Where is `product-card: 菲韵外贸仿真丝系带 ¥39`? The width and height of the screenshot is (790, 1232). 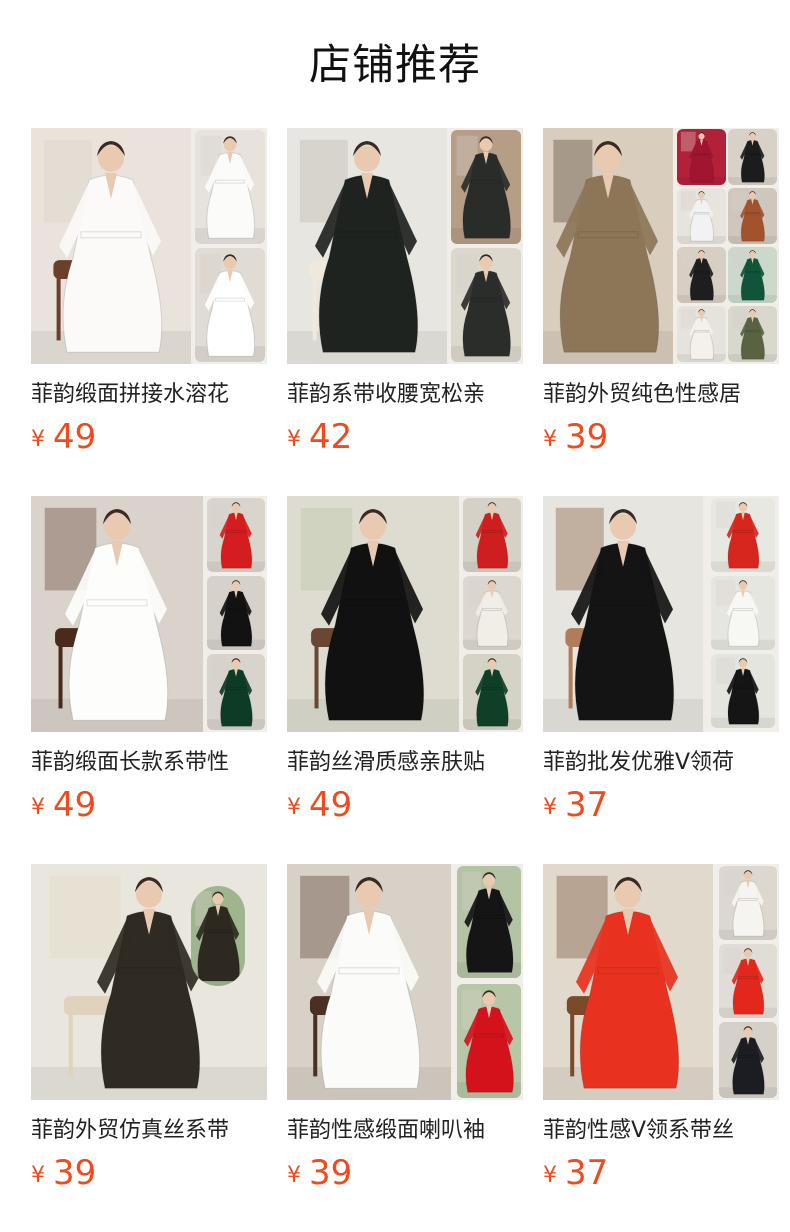
product-card: 菲韵外贸仿真丝系带 ¥39 is located at coordinates (149, 1034).